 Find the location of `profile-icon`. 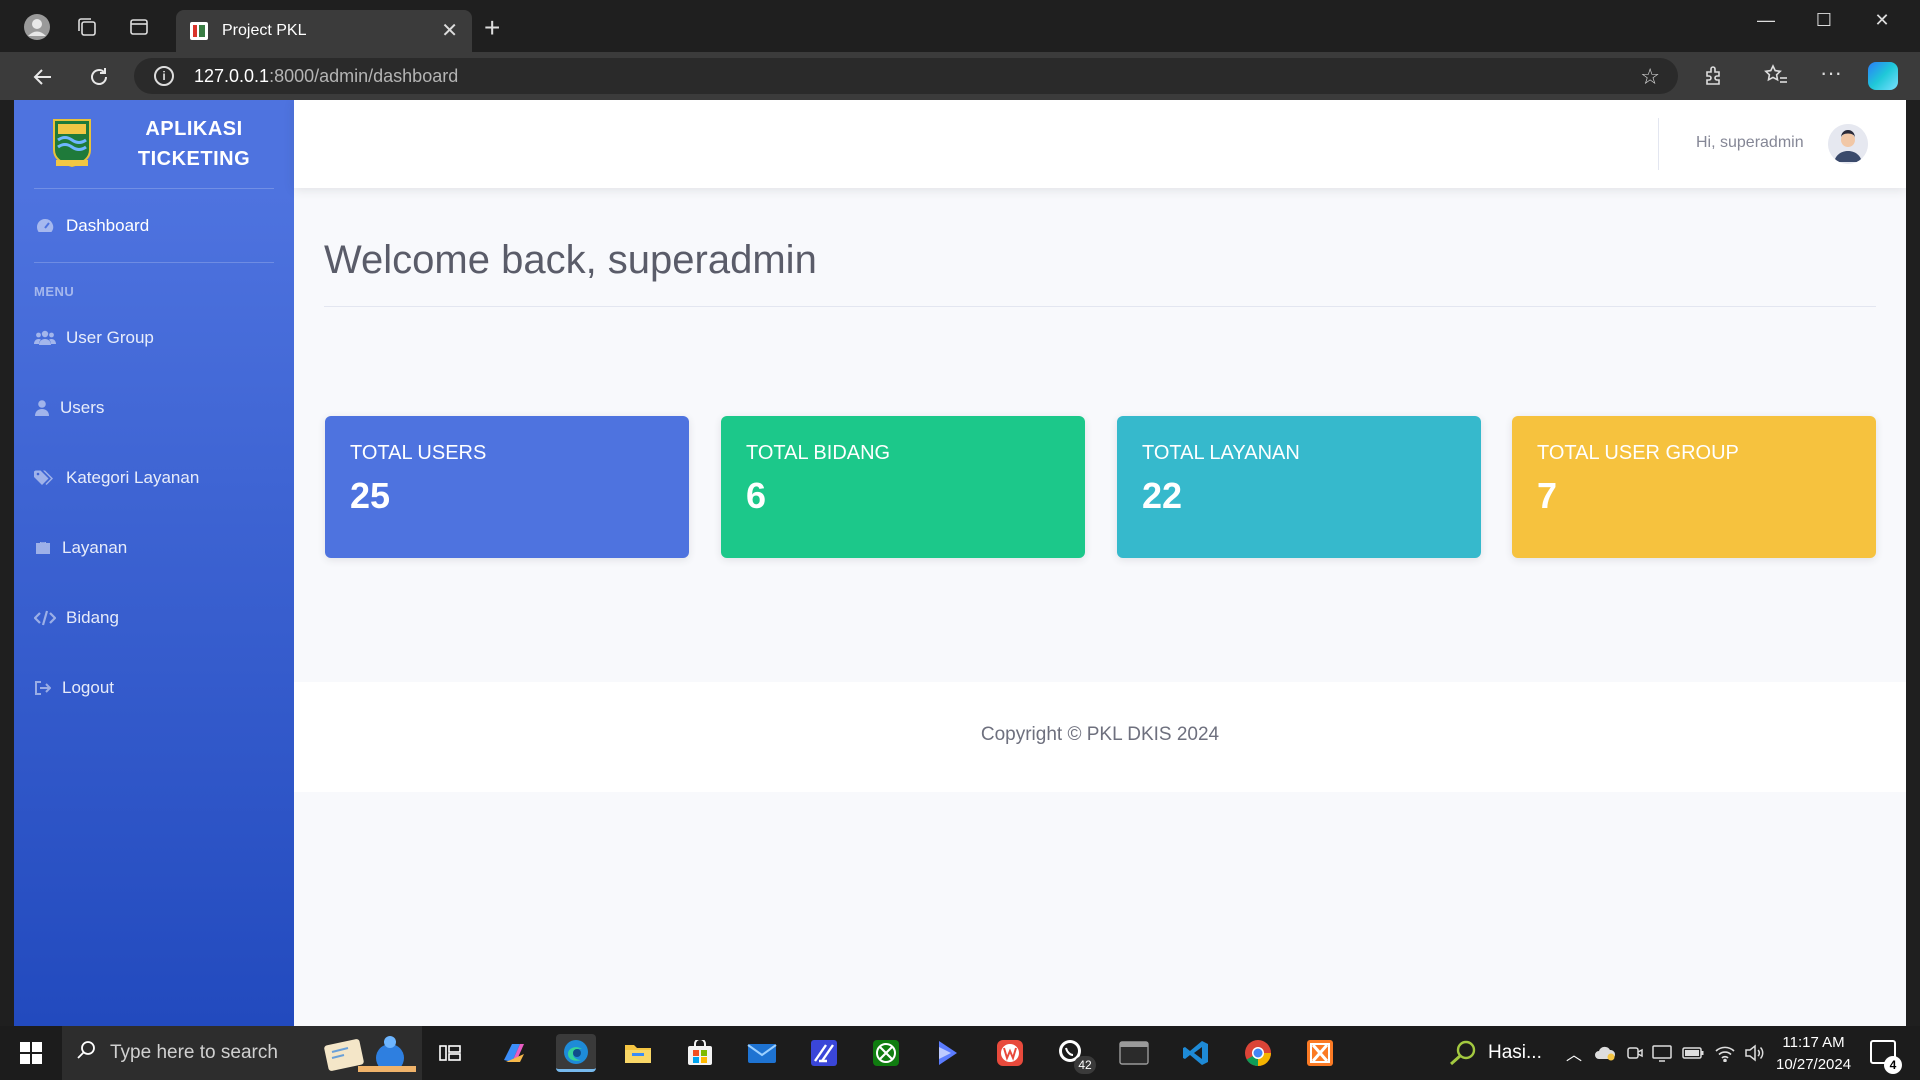

profile-icon is located at coordinates (37, 27).